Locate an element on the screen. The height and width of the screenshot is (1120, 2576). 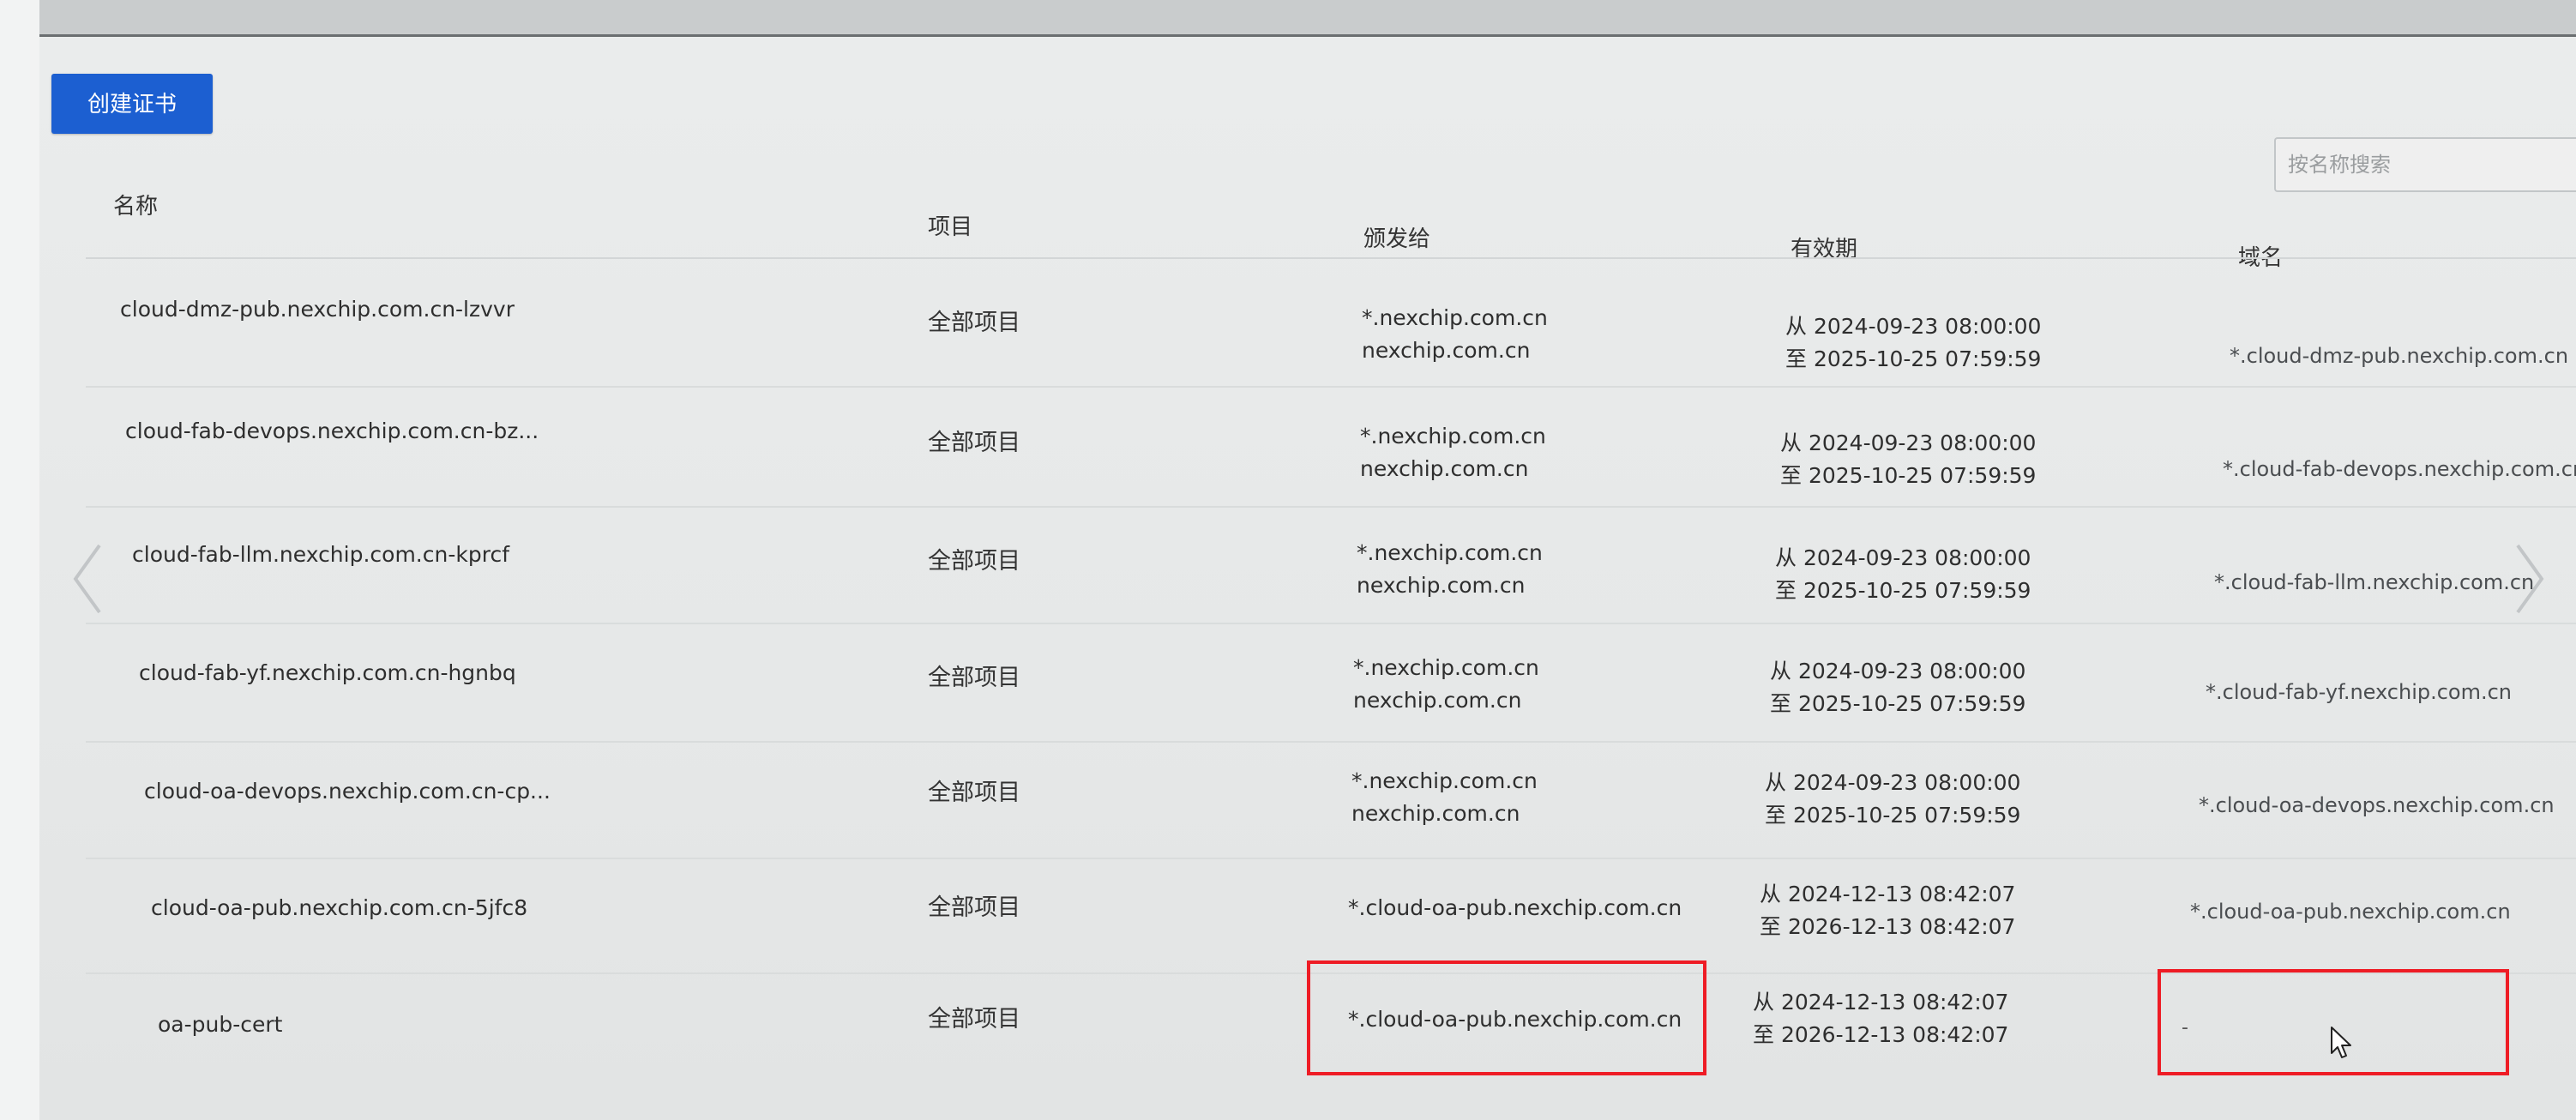
column-header-name: 名称 is located at coordinates (135, 204).